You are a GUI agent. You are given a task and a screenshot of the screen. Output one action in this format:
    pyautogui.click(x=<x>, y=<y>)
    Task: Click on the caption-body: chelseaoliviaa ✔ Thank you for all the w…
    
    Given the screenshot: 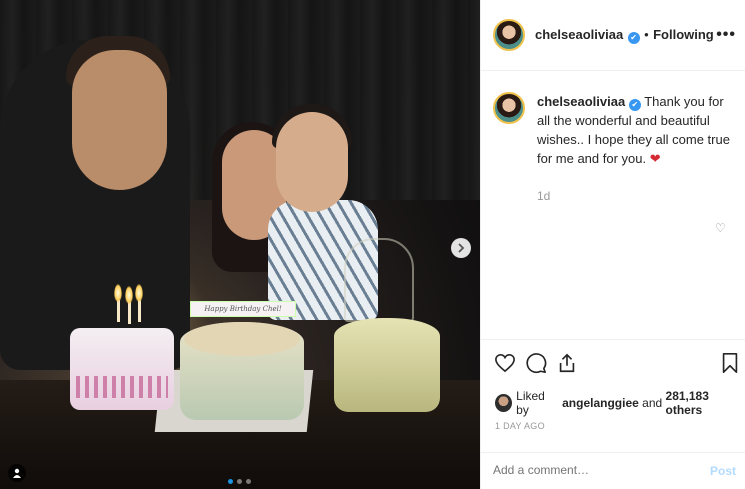 What is the action you would take?
    pyautogui.click(x=635, y=130)
    